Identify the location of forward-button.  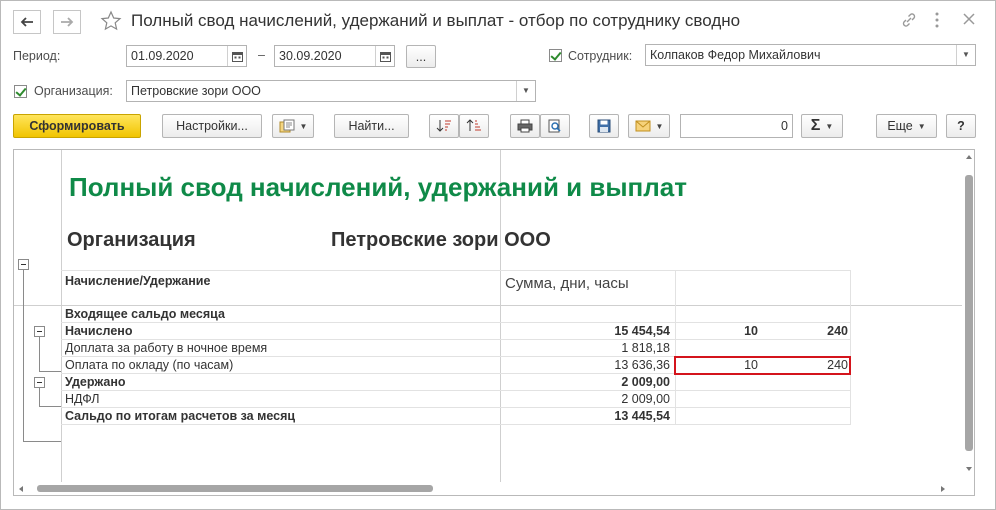
(67, 22).